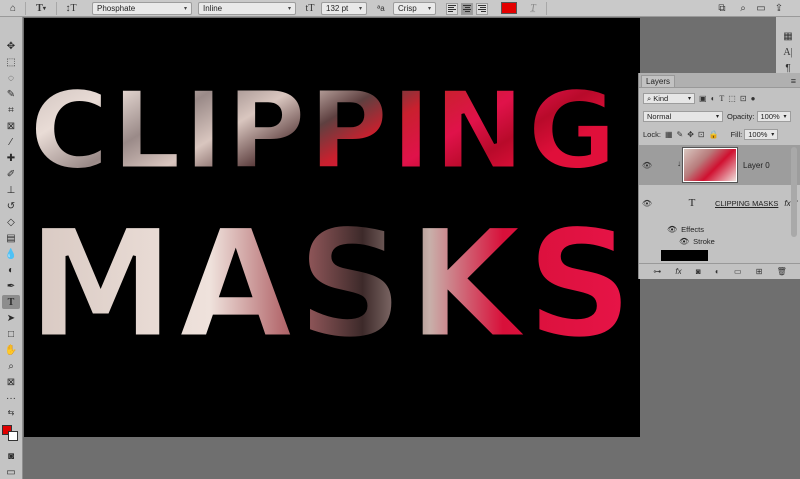  I want to click on effects-row: 👁 Effects, so click(719, 229).